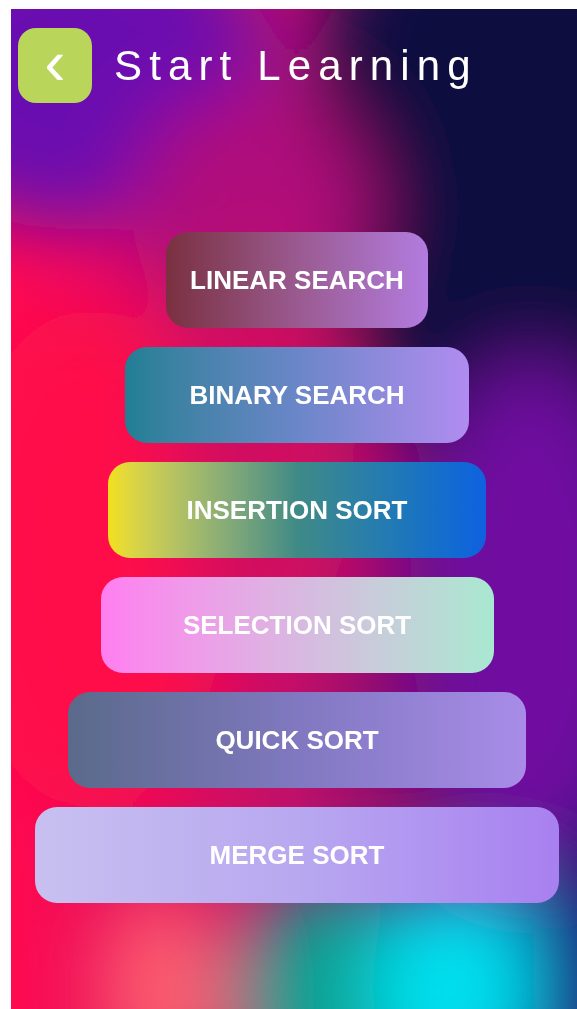  Describe the element at coordinates (297, 855) in the screenshot. I see `menu-button: MERGE SORT` at that location.